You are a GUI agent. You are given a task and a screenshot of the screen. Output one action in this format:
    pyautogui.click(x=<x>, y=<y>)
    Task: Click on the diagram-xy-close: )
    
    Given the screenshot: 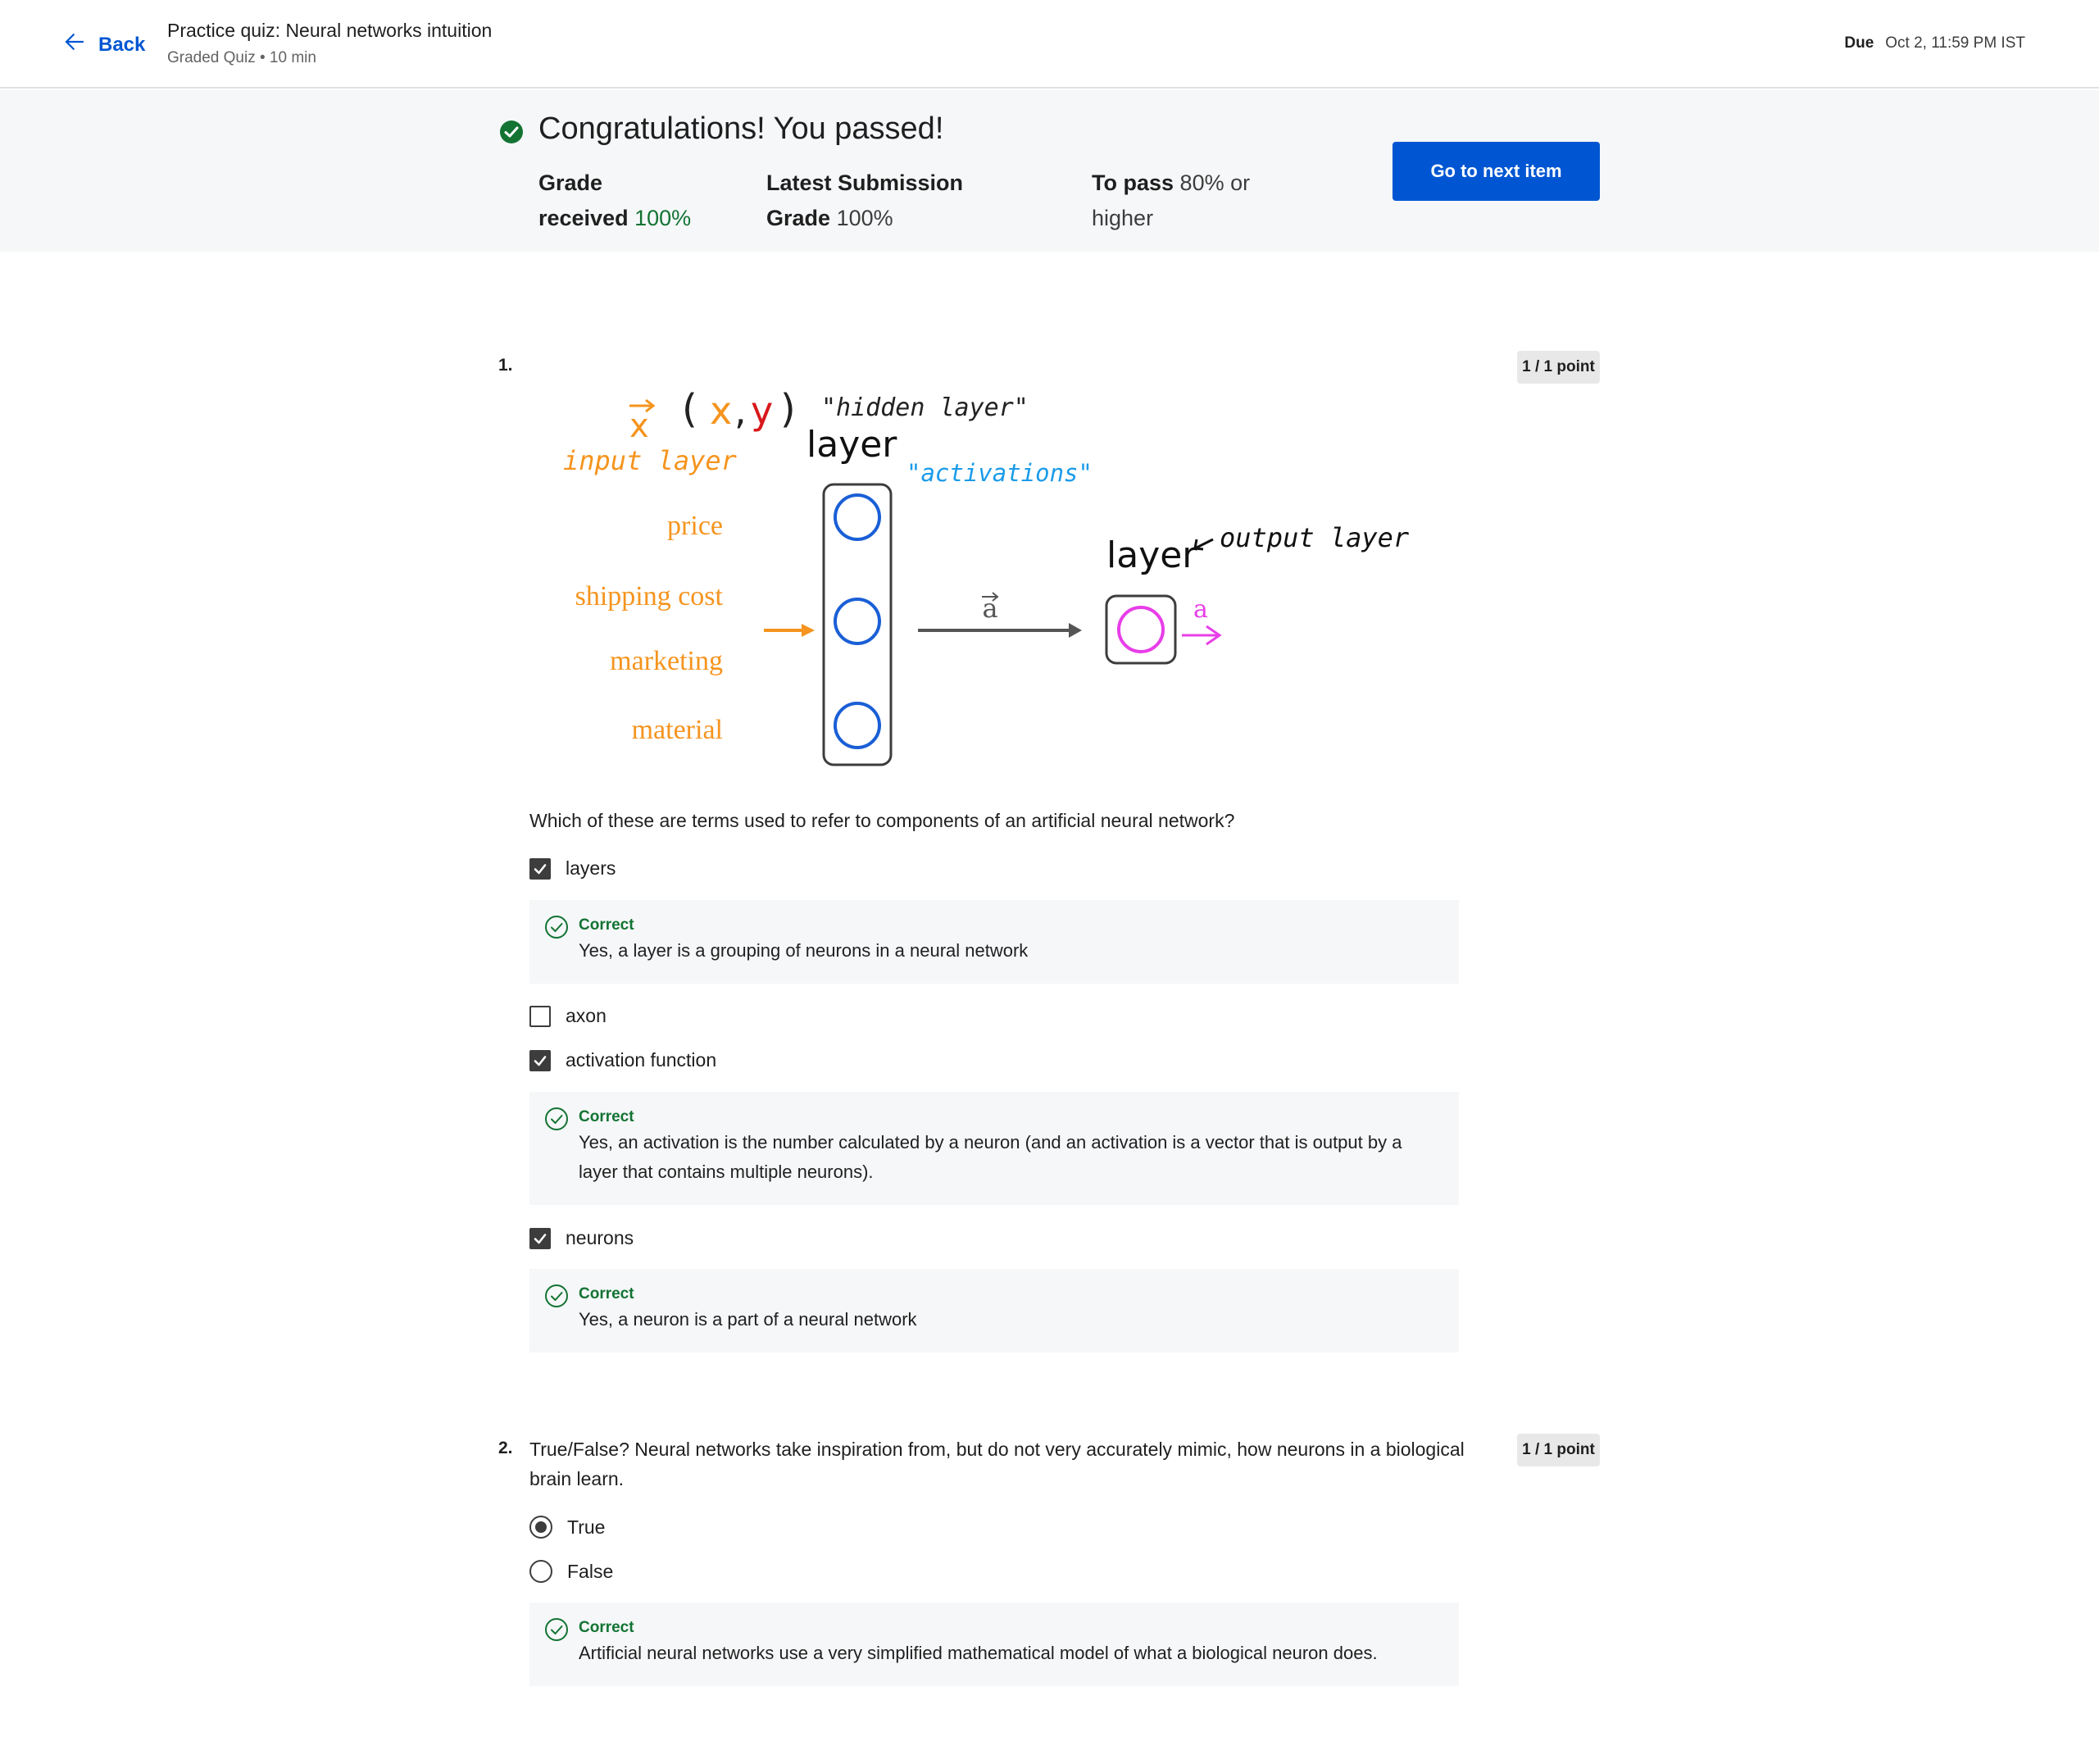 What is the action you would take?
    pyautogui.click(x=788, y=409)
    